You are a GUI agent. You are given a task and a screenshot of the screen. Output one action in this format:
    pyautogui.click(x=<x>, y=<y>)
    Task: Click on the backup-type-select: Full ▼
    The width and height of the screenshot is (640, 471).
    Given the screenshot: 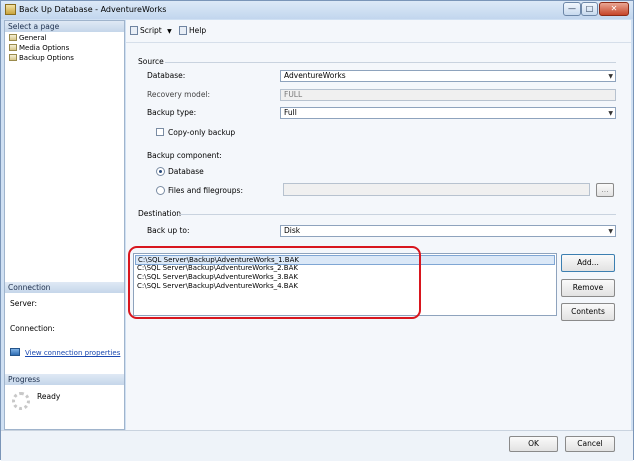 What is the action you would take?
    pyautogui.click(x=448, y=113)
    